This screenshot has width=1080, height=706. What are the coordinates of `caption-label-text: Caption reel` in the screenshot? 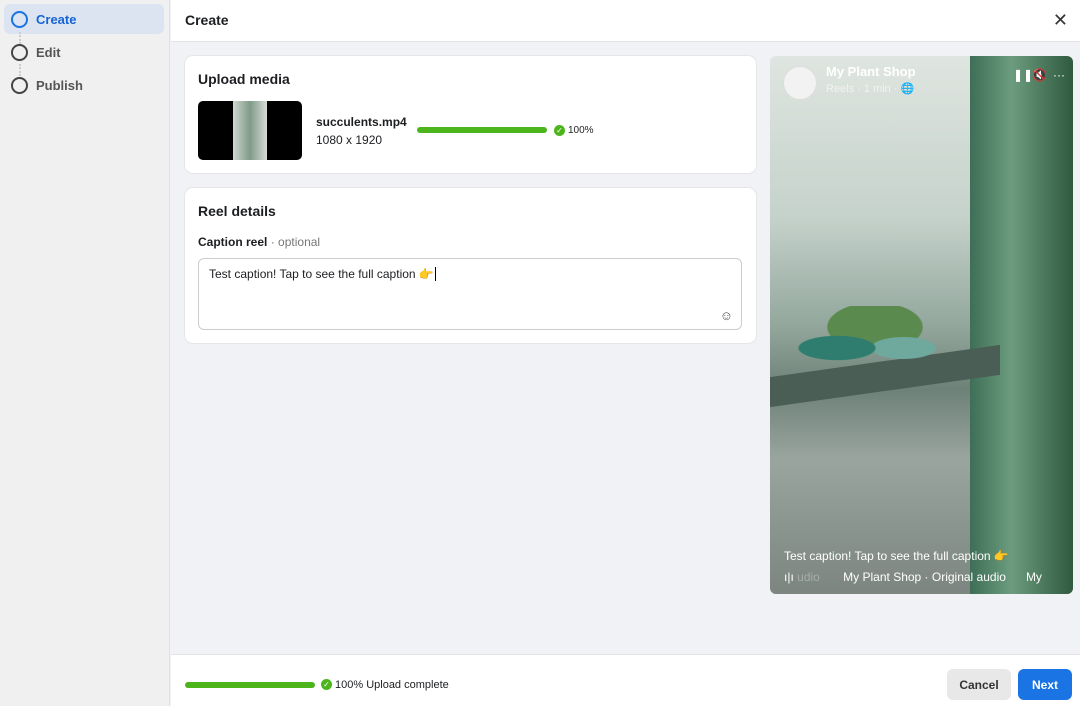 It's located at (233, 242).